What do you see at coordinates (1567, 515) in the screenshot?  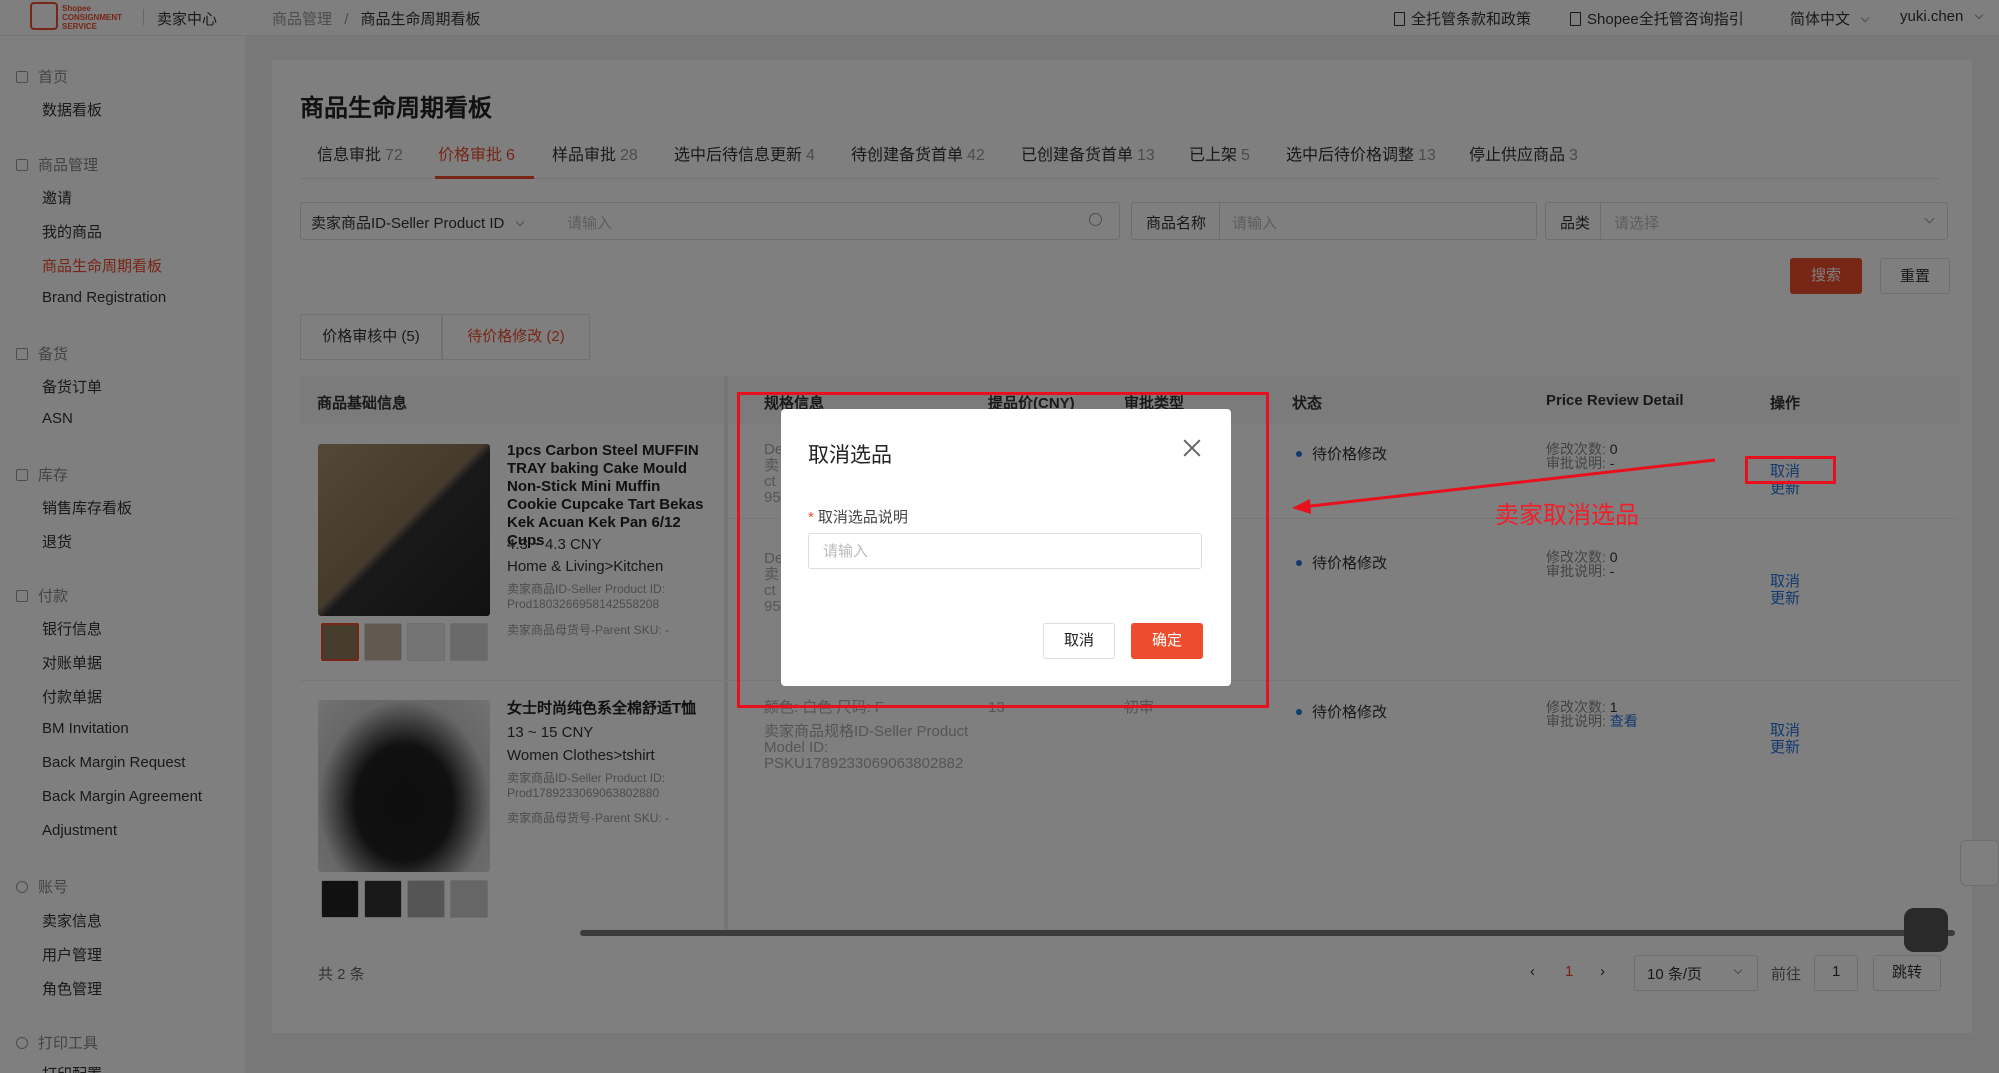 I see `annotation-label: 卖家取消选品` at bounding box center [1567, 515].